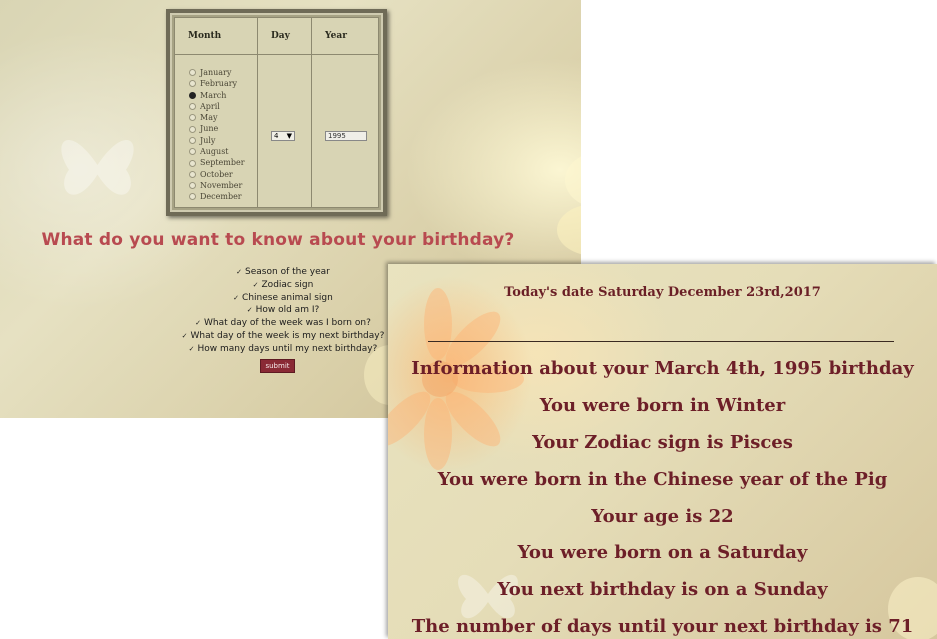 The width and height of the screenshot is (937, 639). What do you see at coordinates (336, 36) in the screenshot?
I see `year-header: Year` at bounding box center [336, 36].